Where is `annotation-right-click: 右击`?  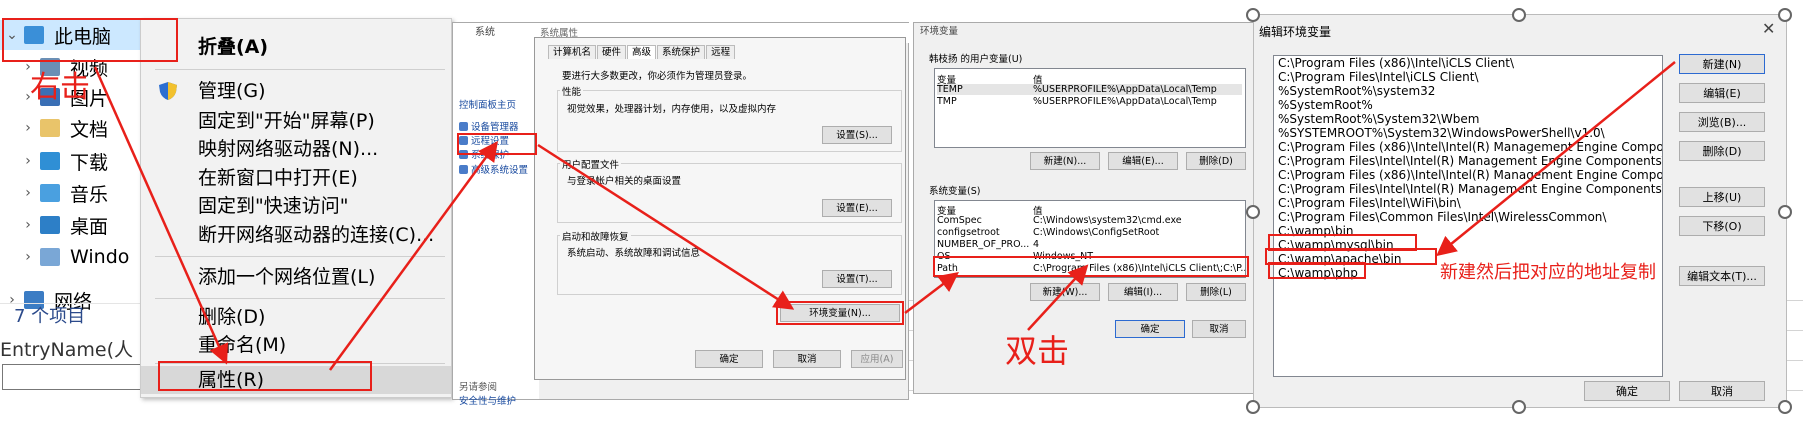
annotation-right-click: 右击 is located at coordinates (60, 87).